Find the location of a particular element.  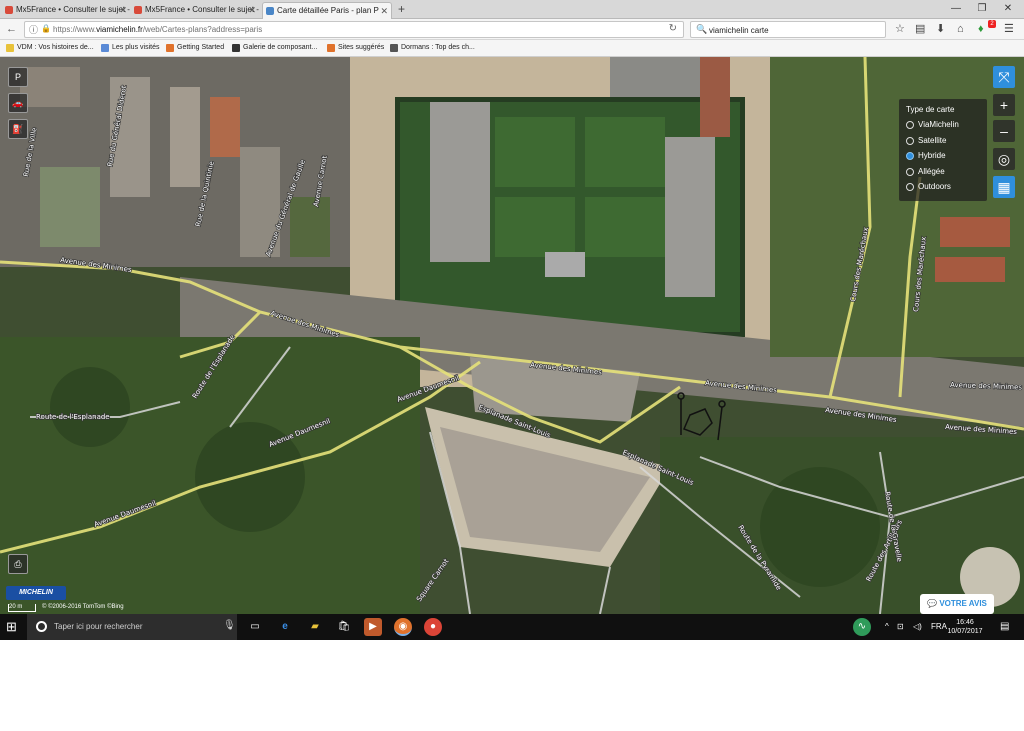

bookmark-item: Getting Started is located at coordinates (195, 48).